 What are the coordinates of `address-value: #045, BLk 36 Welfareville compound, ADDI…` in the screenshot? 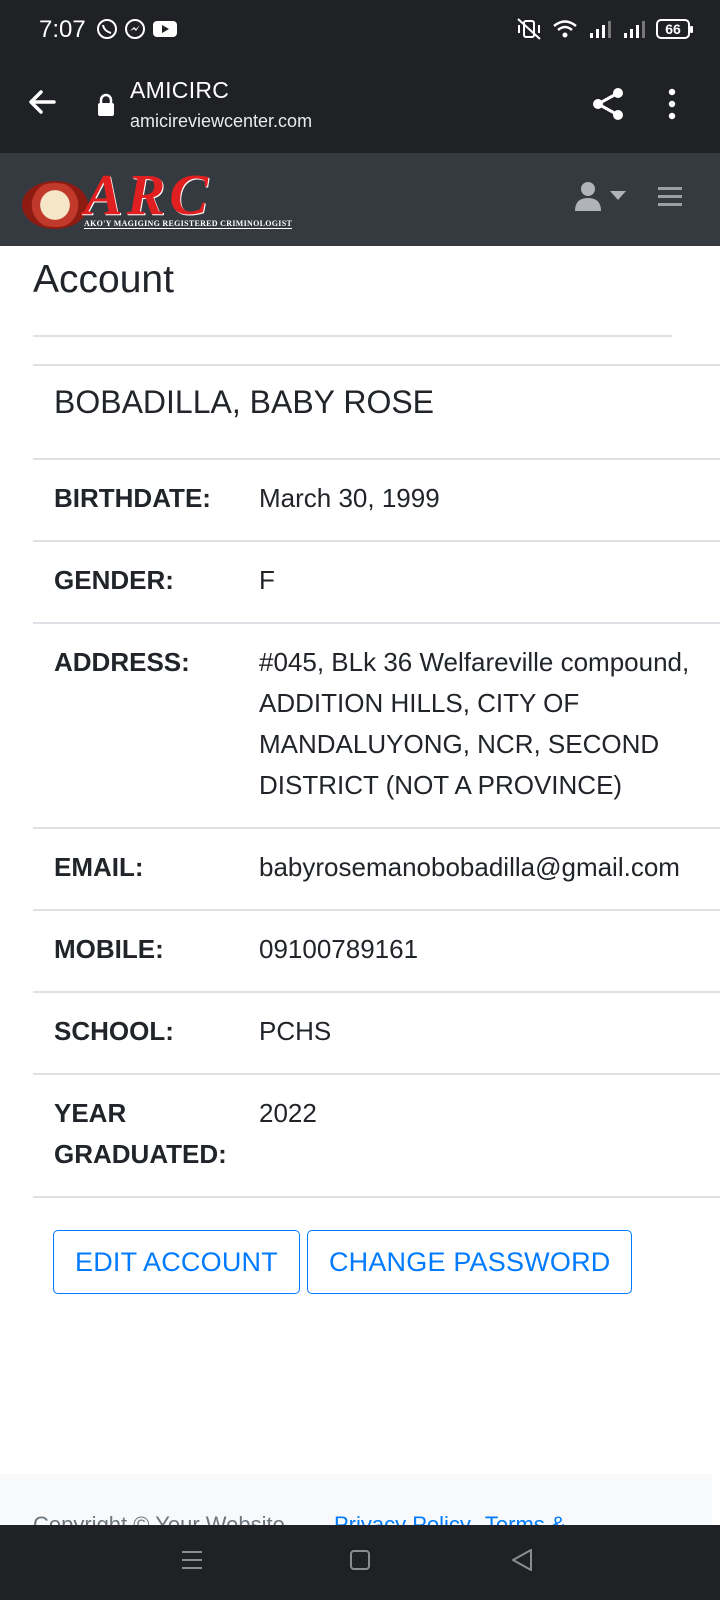 It's located at (489, 725).